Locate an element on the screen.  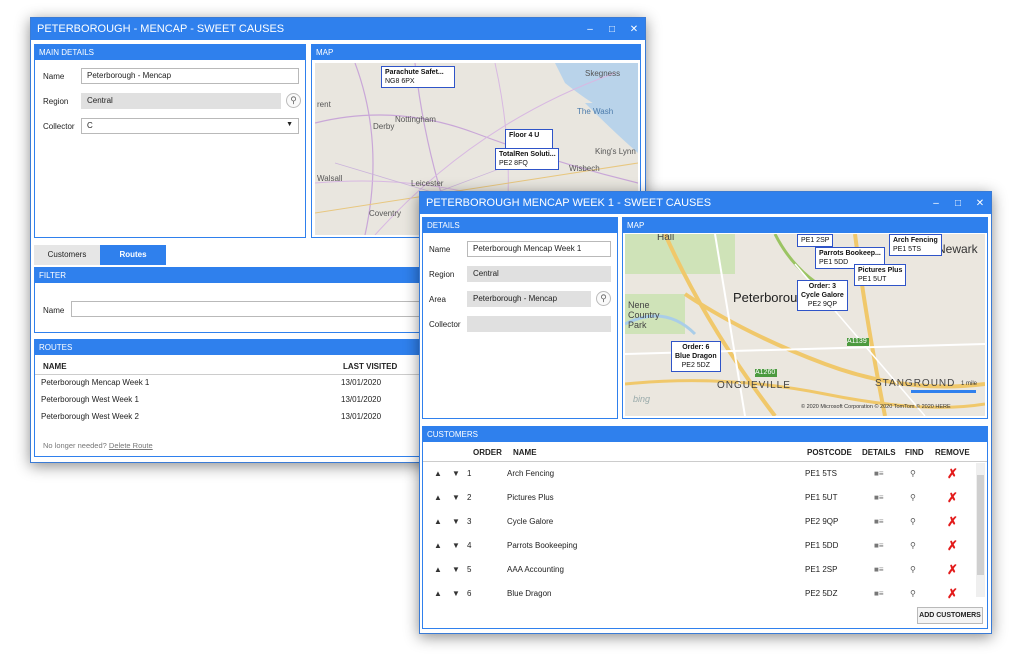
order-cell: 4 is located at coordinates (469, 545).